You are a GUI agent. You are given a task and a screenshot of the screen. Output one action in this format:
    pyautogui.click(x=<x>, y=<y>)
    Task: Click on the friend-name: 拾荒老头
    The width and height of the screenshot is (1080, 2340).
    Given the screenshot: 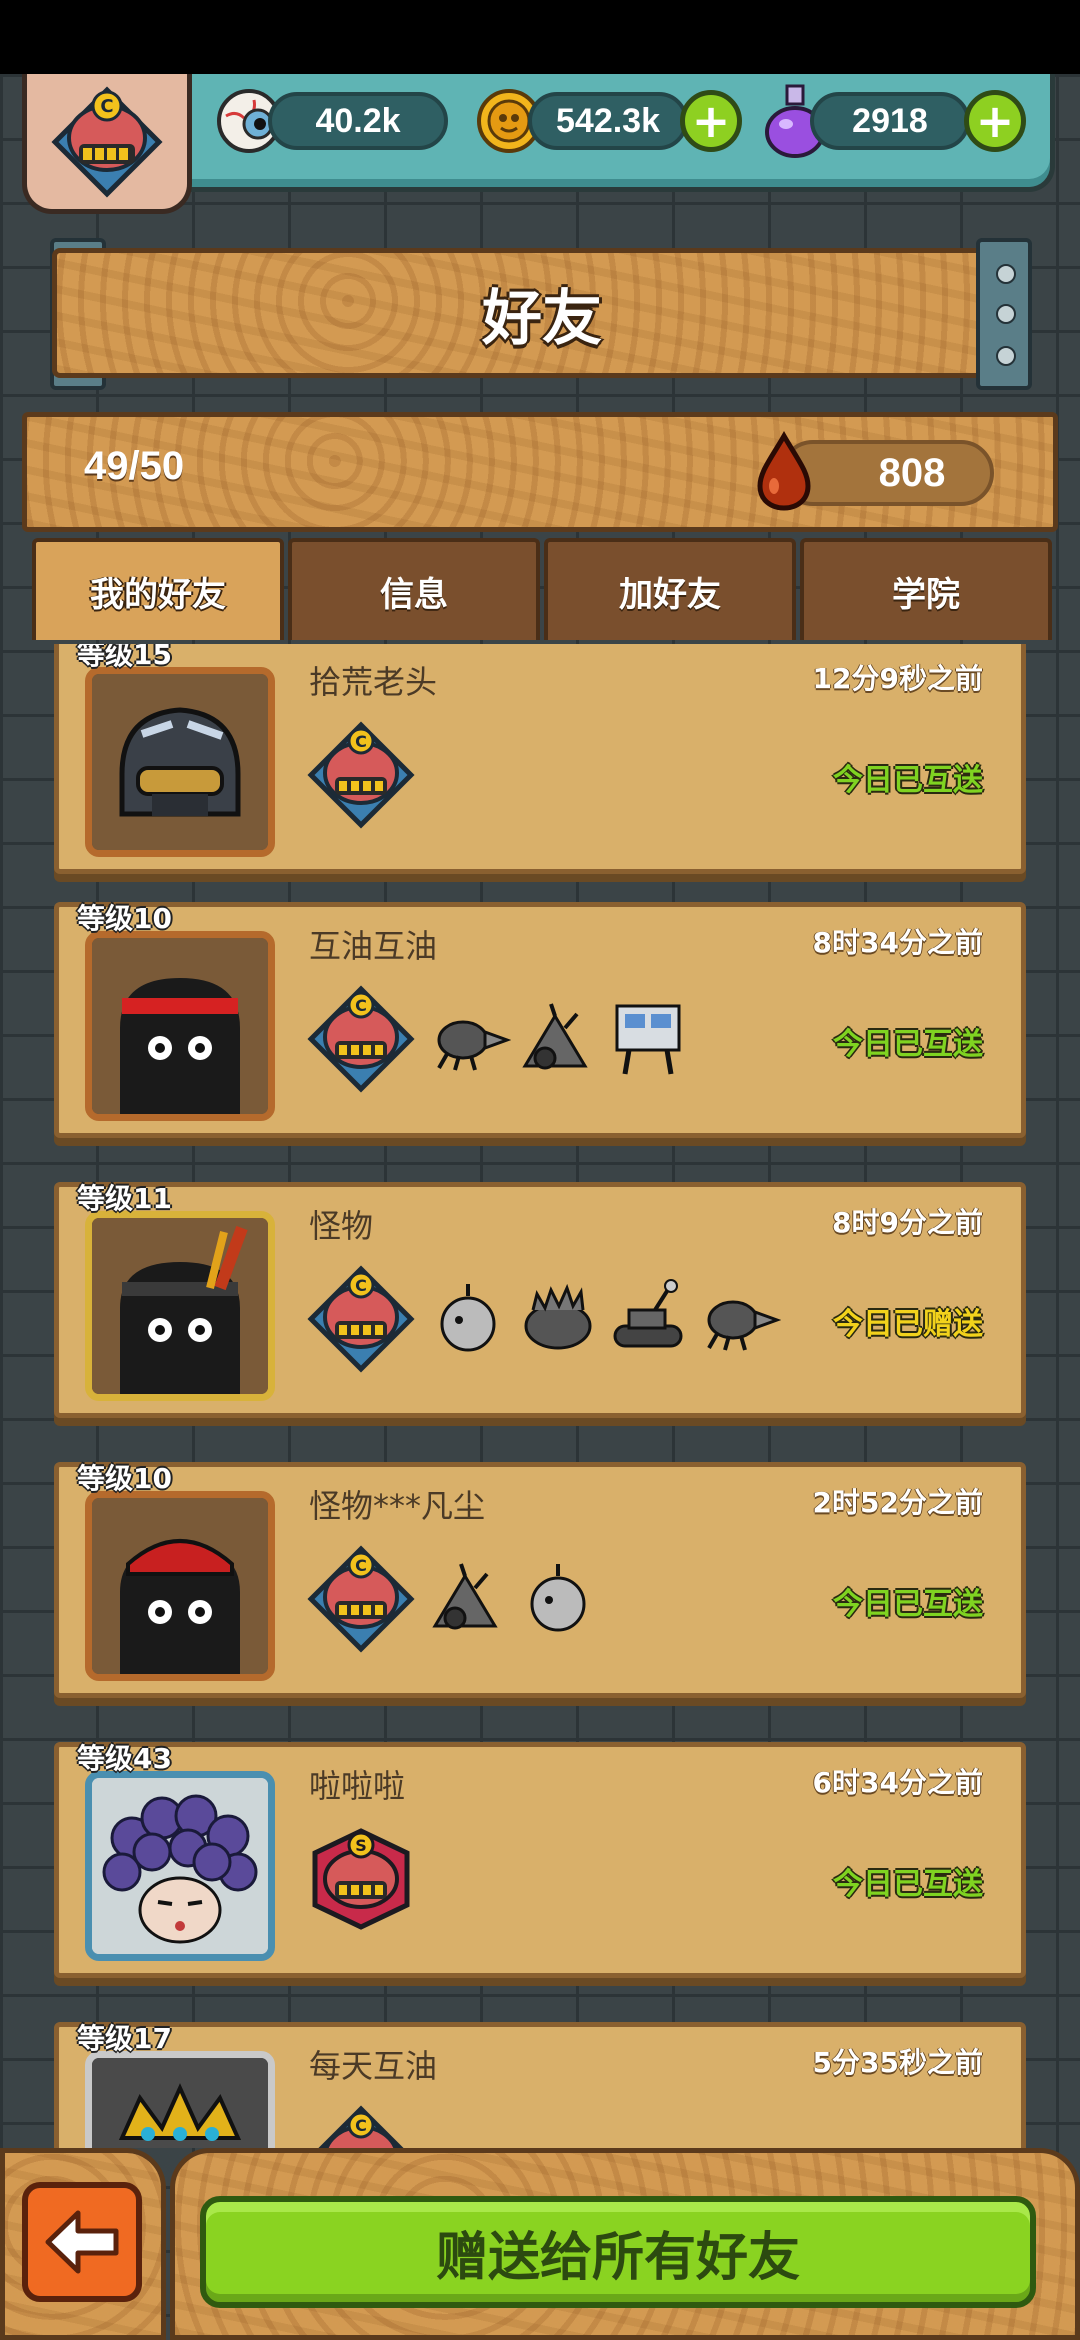 What is the action you would take?
    pyautogui.click(x=373, y=682)
    